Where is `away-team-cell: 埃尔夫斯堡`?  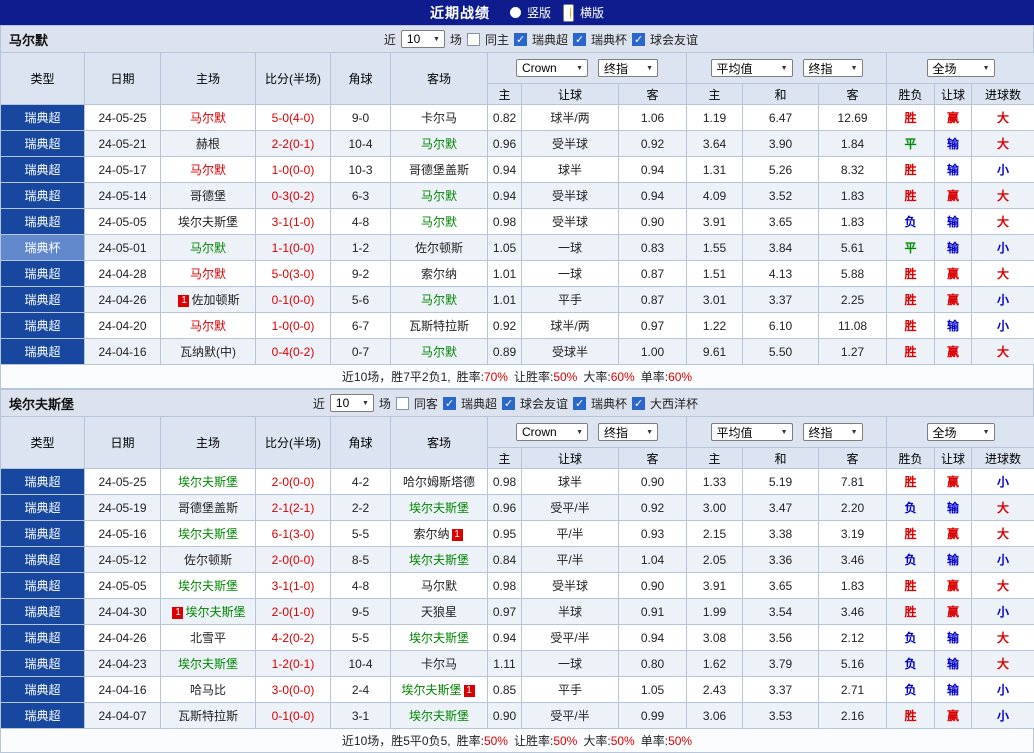 away-team-cell: 埃尔夫斯堡 is located at coordinates (439, 560).